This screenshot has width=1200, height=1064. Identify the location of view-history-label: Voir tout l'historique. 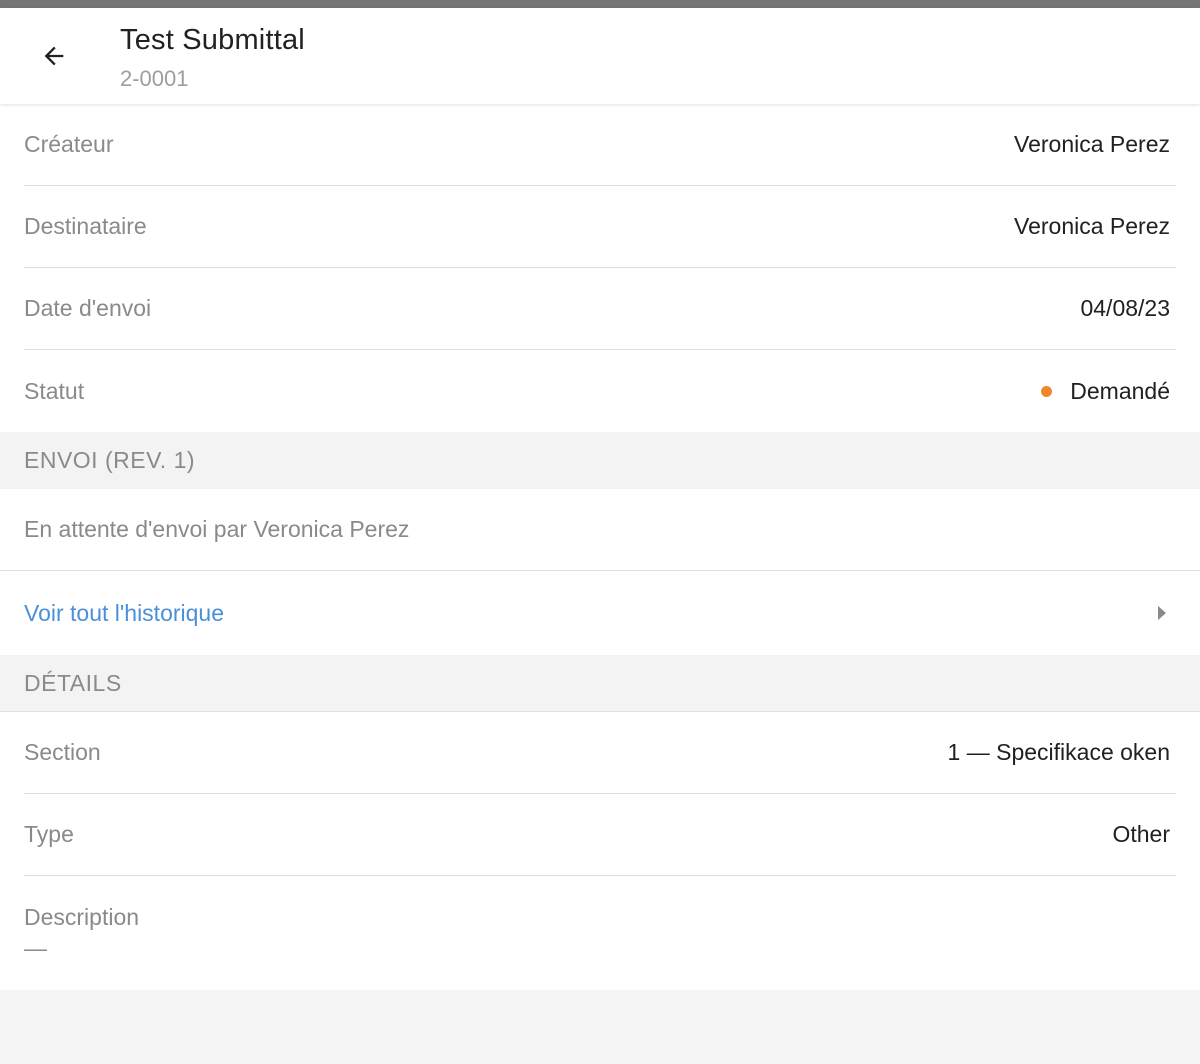
(124, 612).